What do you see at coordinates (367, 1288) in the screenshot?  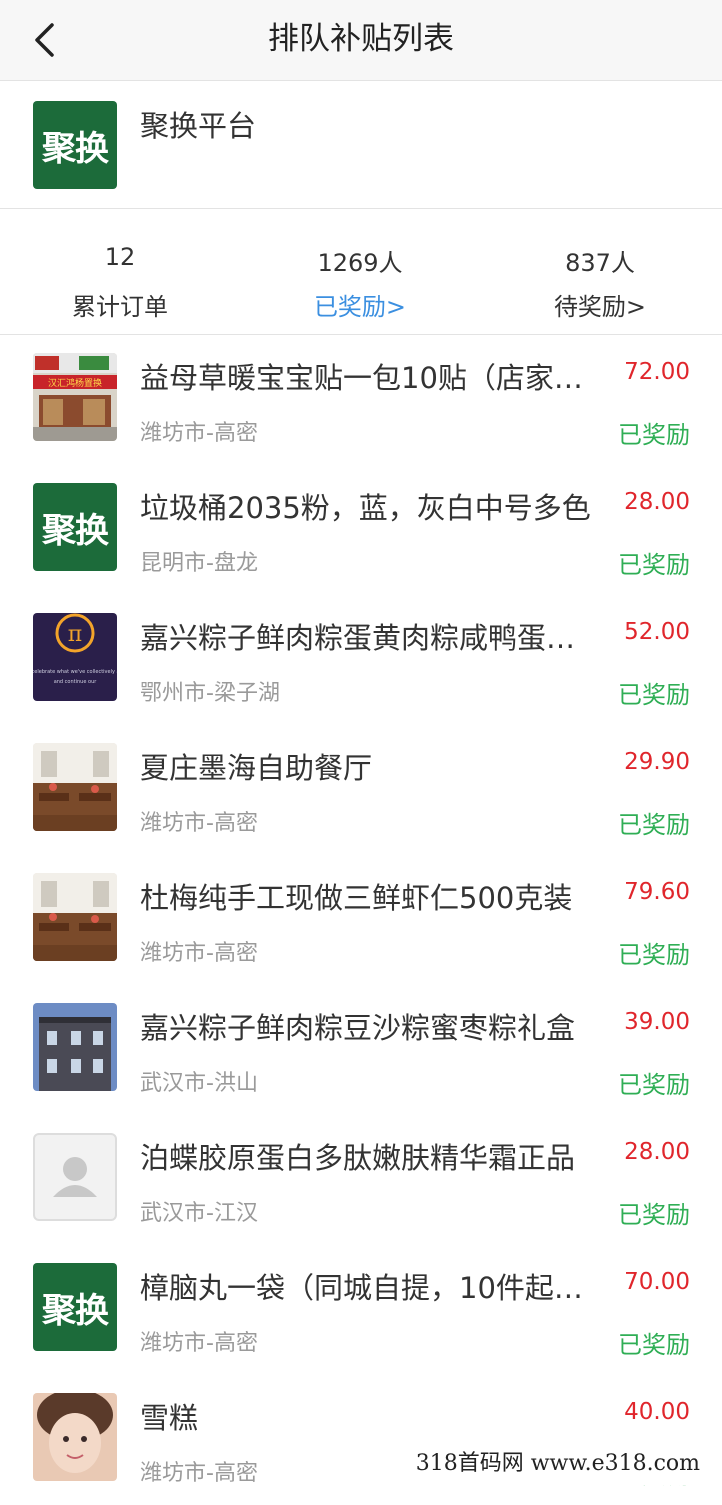 I see `item-title: 樟脑丸一袋（同城自提，10件起送）` at bounding box center [367, 1288].